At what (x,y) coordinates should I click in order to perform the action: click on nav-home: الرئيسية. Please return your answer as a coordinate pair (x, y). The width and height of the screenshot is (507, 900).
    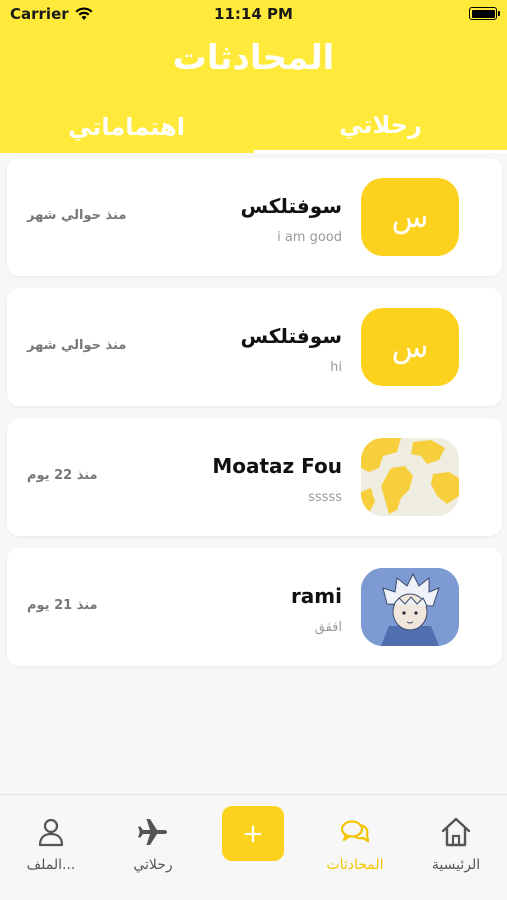
    Looking at the image, I should click on (456, 844).